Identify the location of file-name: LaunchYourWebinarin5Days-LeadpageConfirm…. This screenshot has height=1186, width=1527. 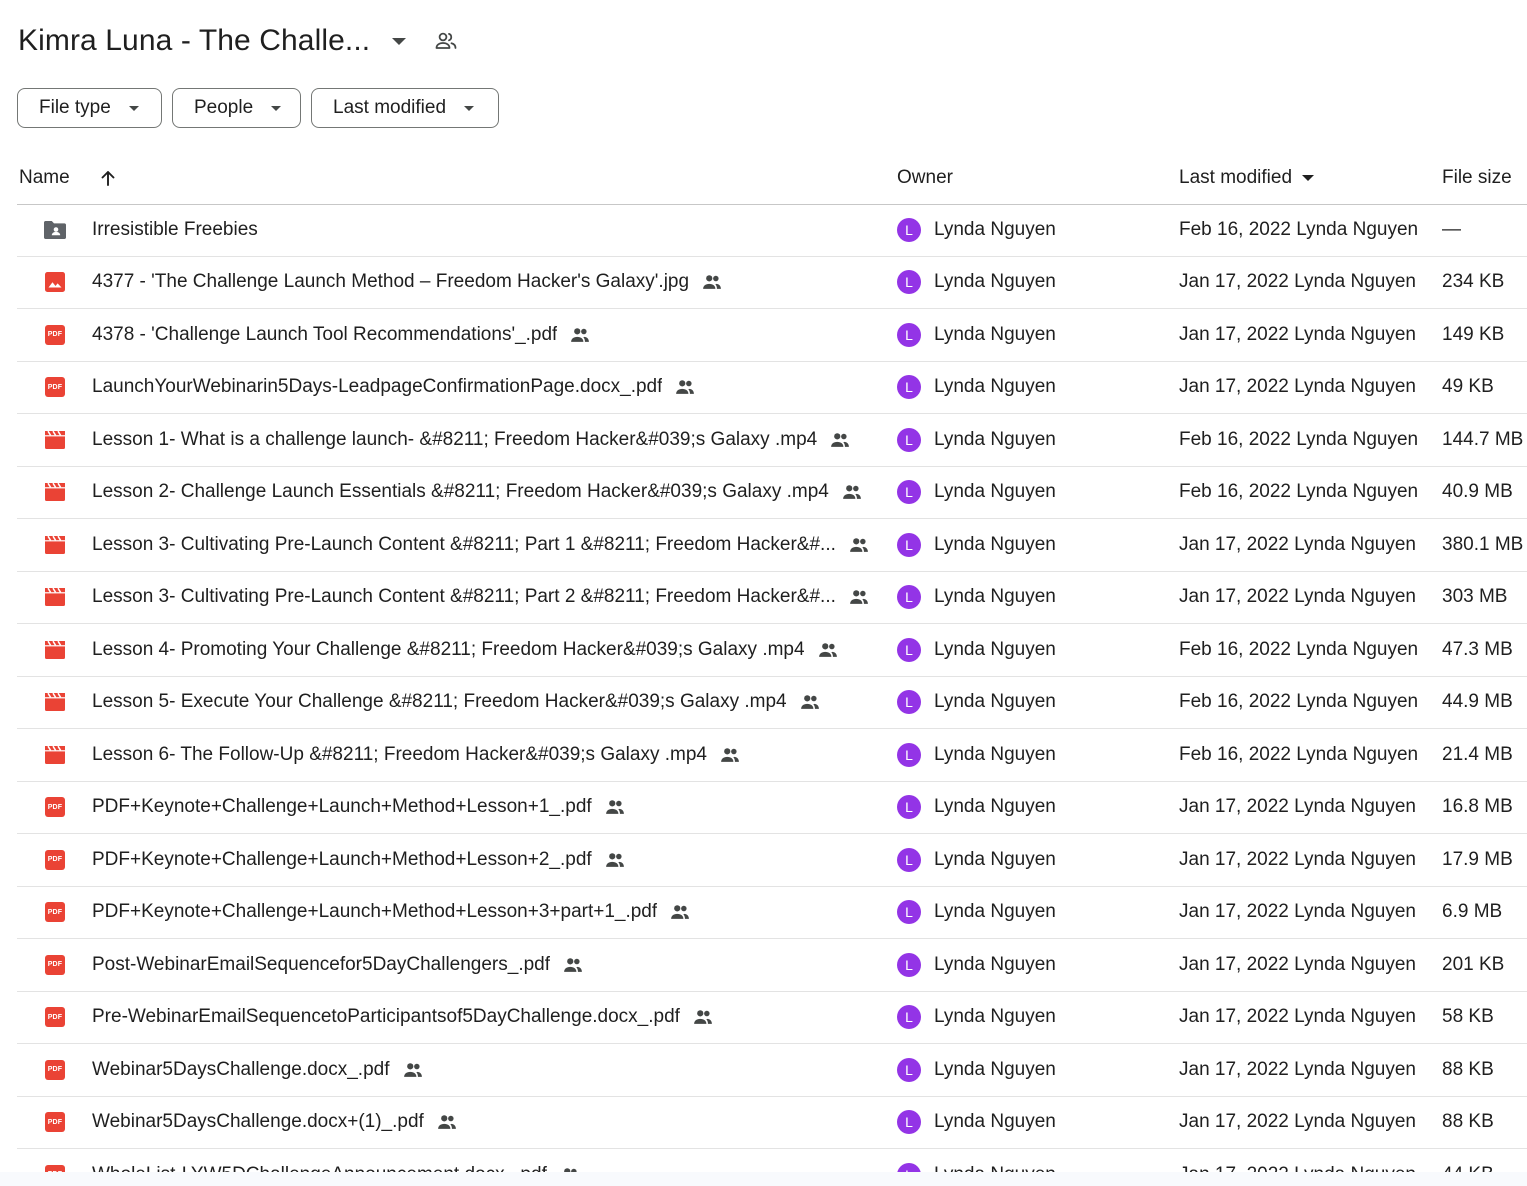
(377, 387).